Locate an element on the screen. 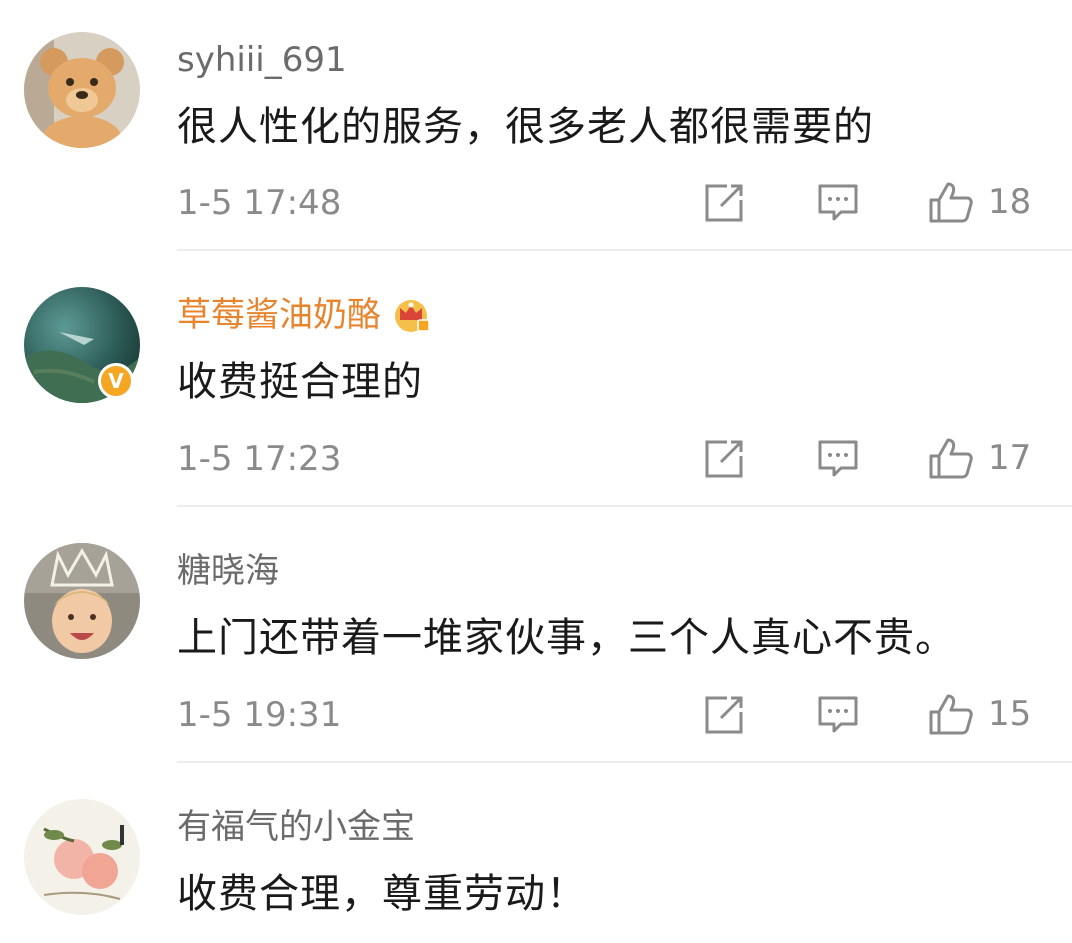 The width and height of the screenshot is (1072, 943). username: 有福气的小金宝 is located at coordinates (296, 827).